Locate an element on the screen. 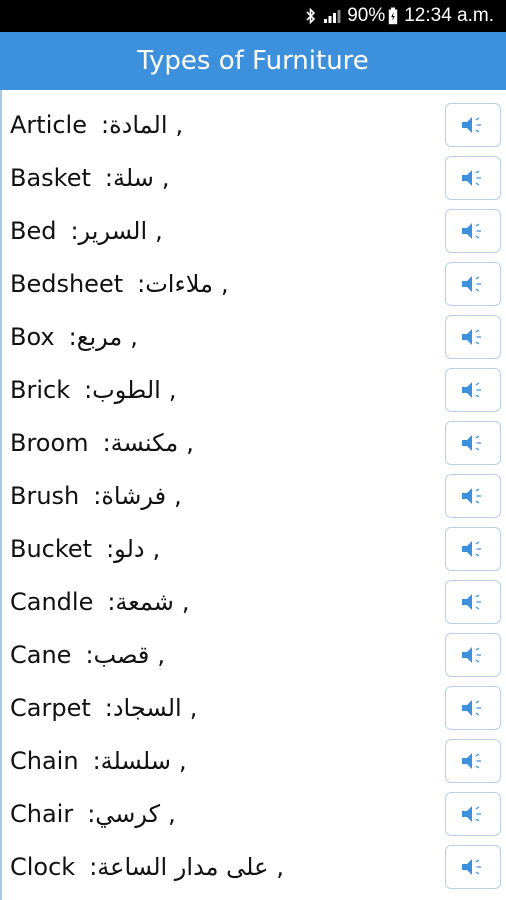 The height and width of the screenshot is (900, 506). page-title: Types of Furniture is located at coordinates (253, 61).